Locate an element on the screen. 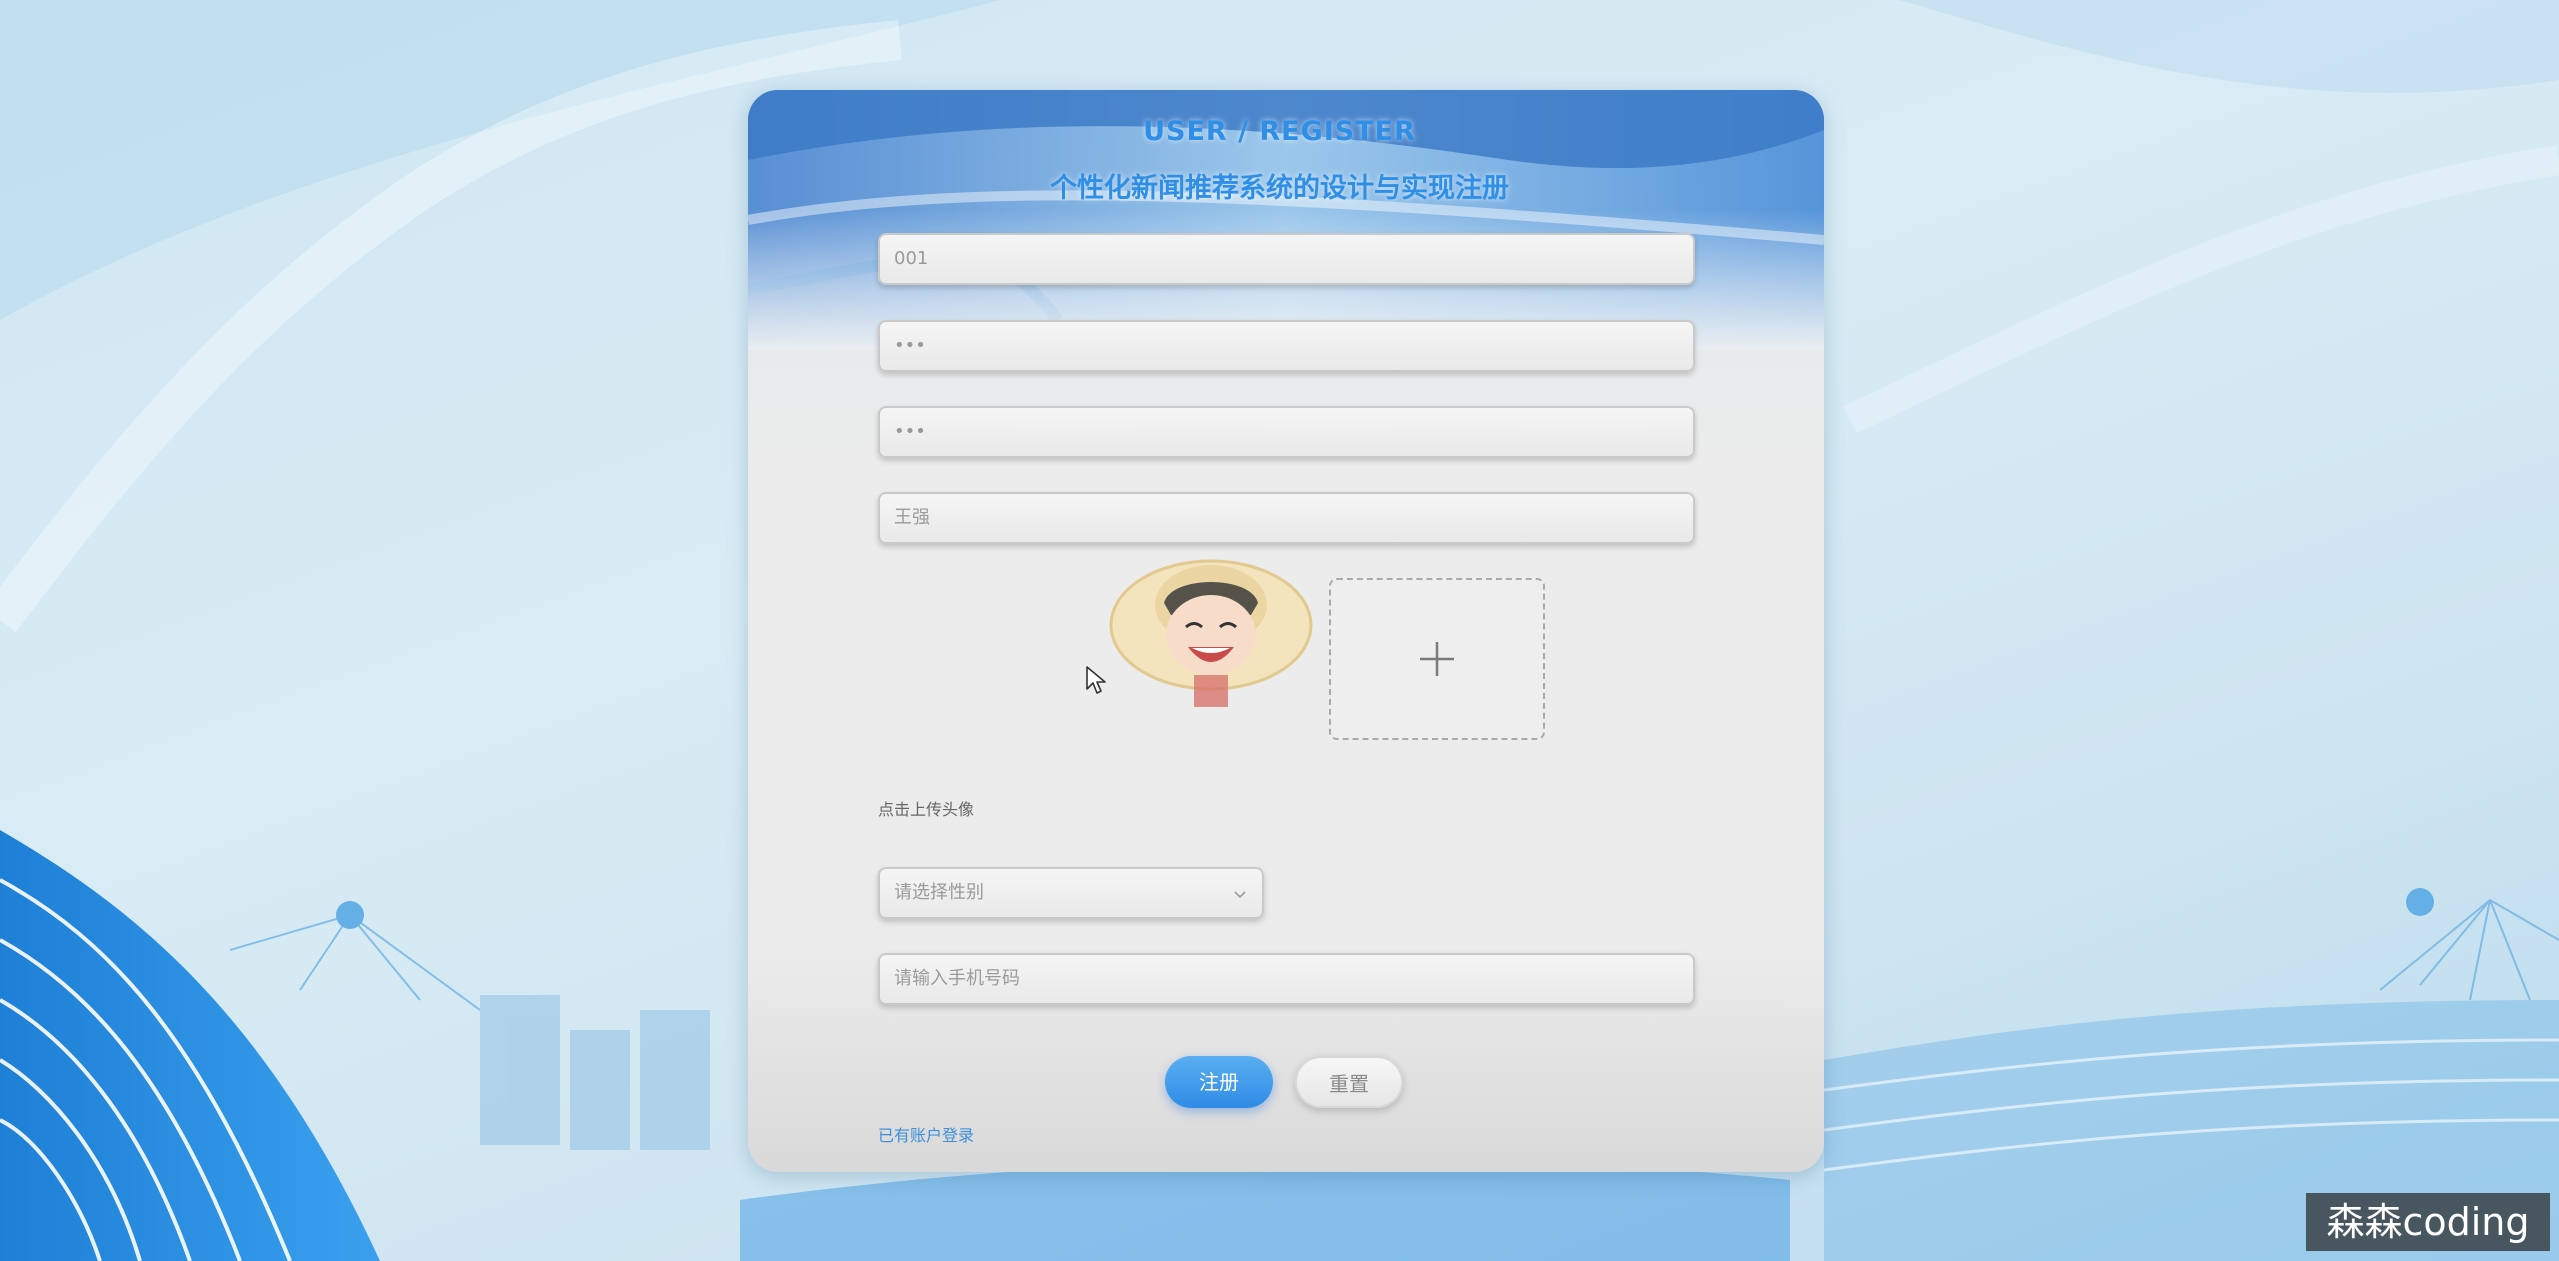 The width and height of the screenshot is (2559, 1261). avatar-upload-box is located at coordinates (1437, 659).